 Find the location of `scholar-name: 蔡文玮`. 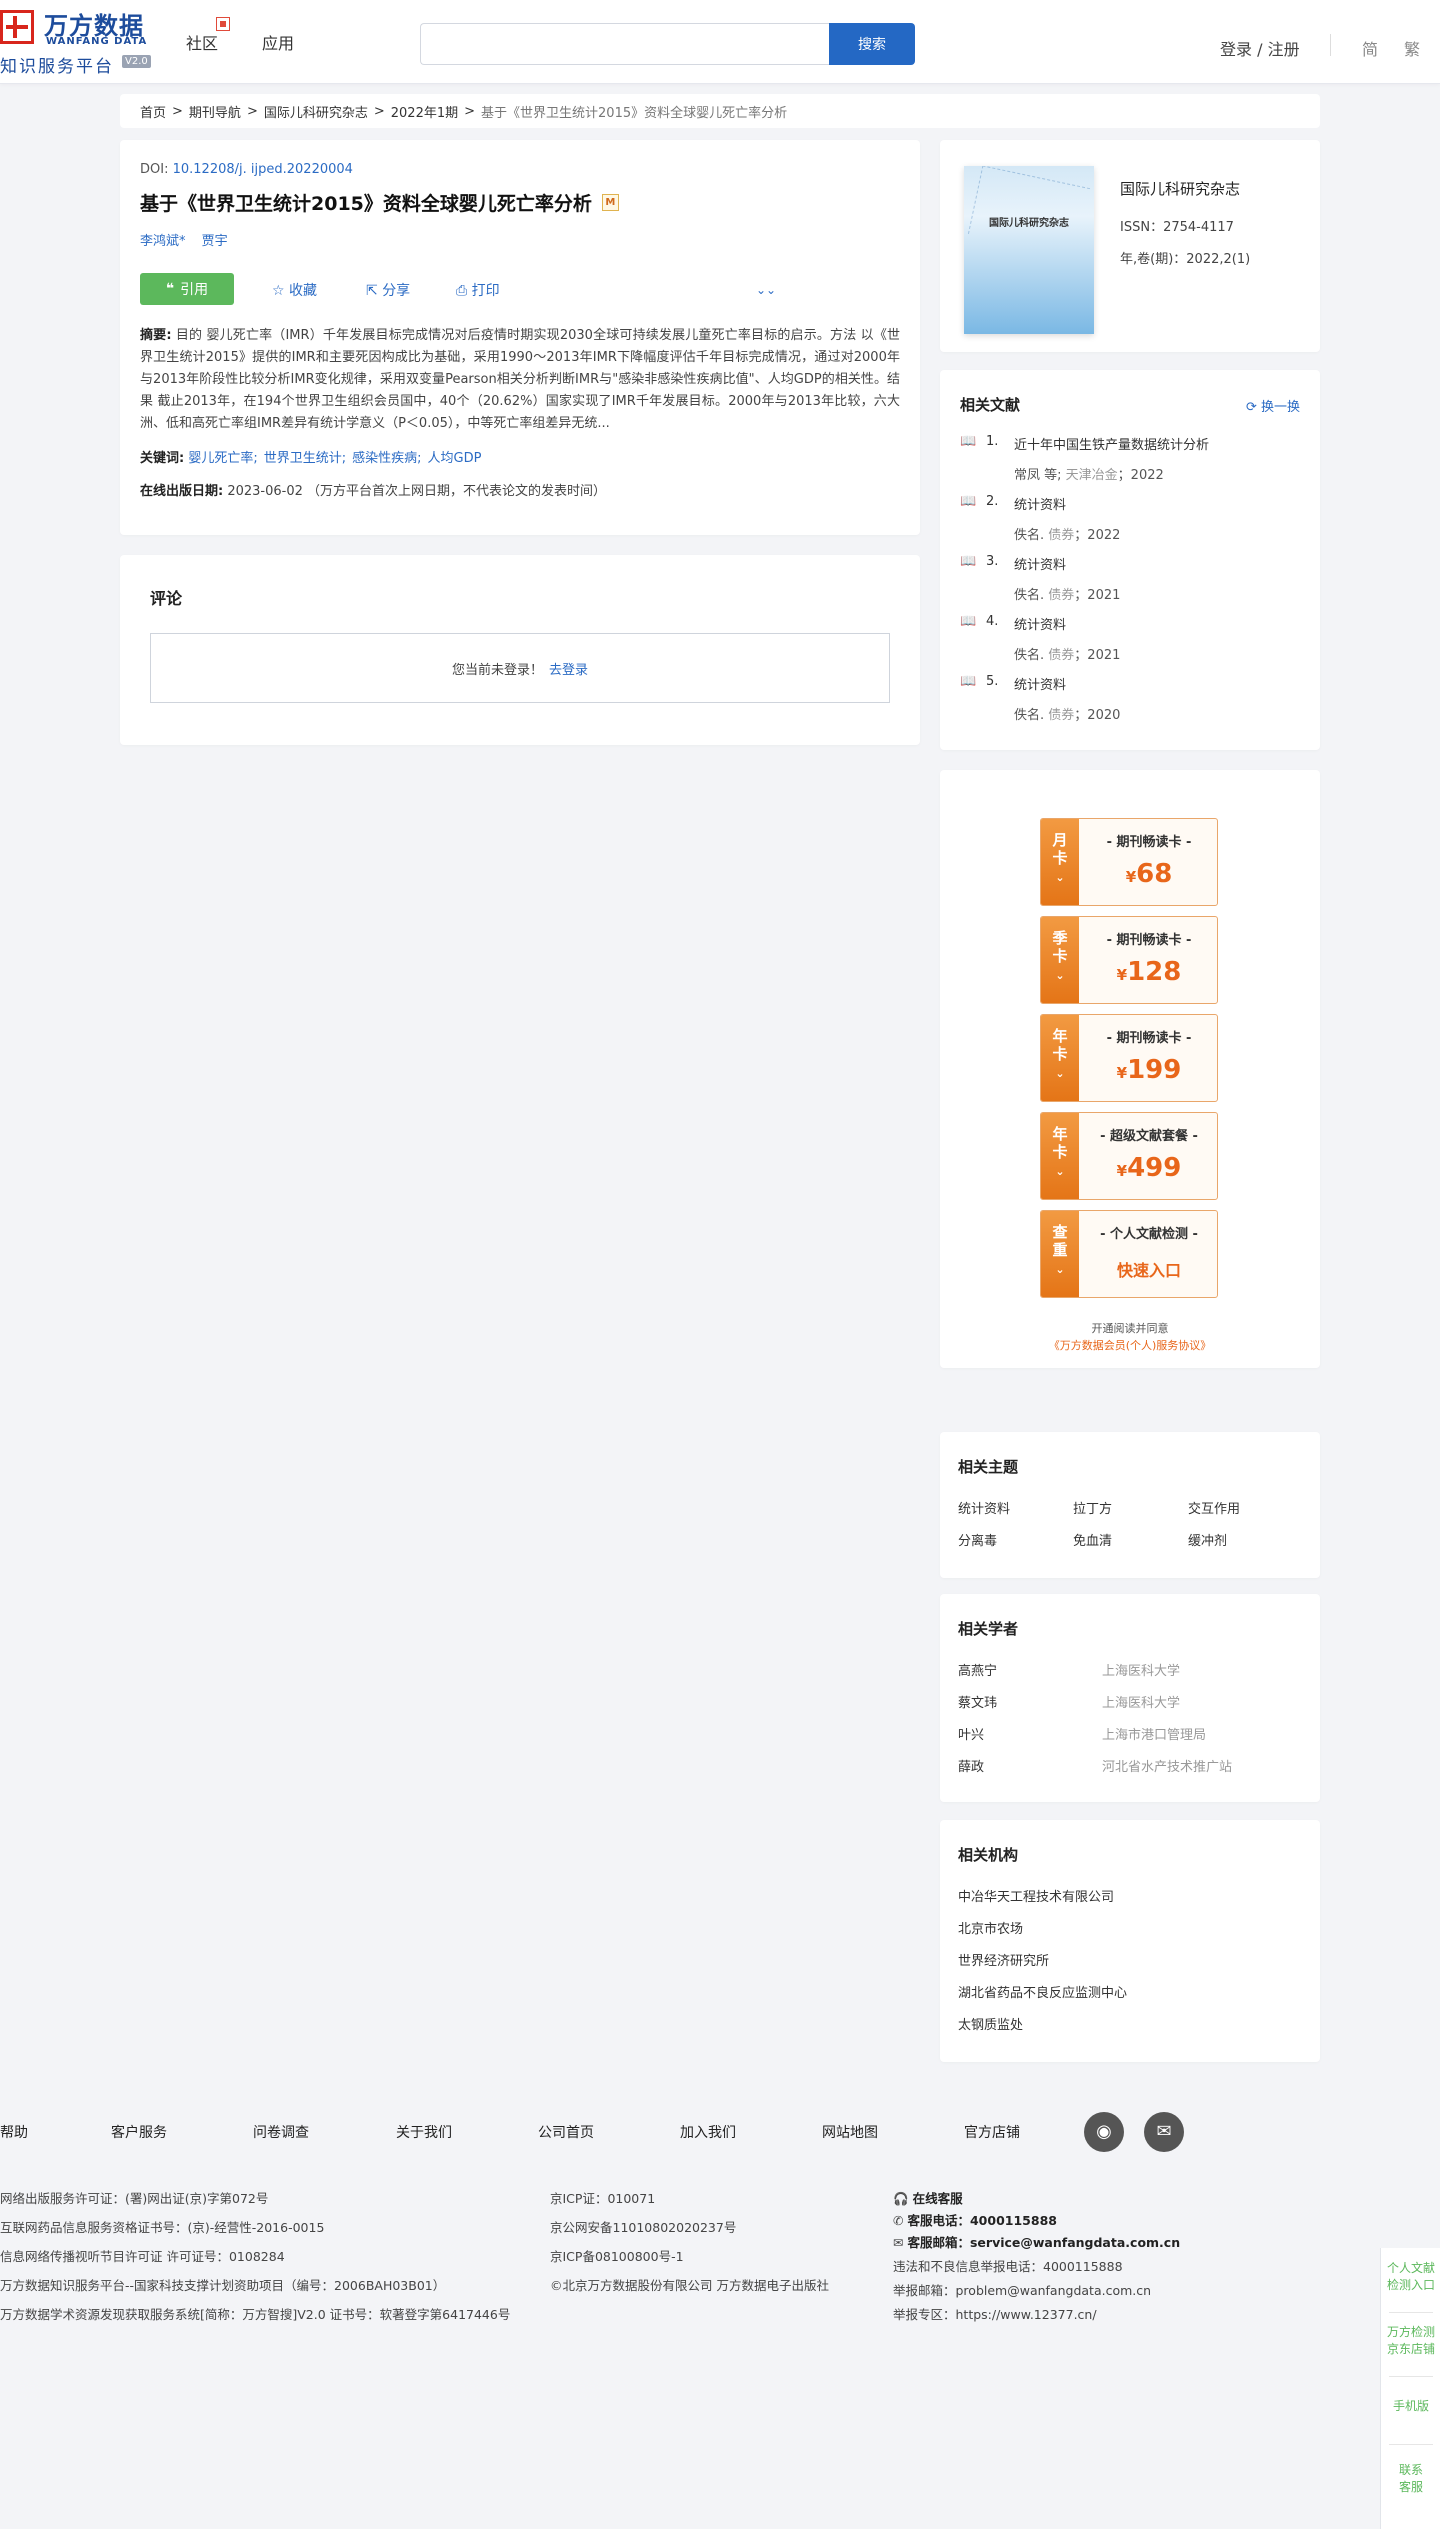

scholar-name: 蔡文玮 is located at coordinates (977, 1701).